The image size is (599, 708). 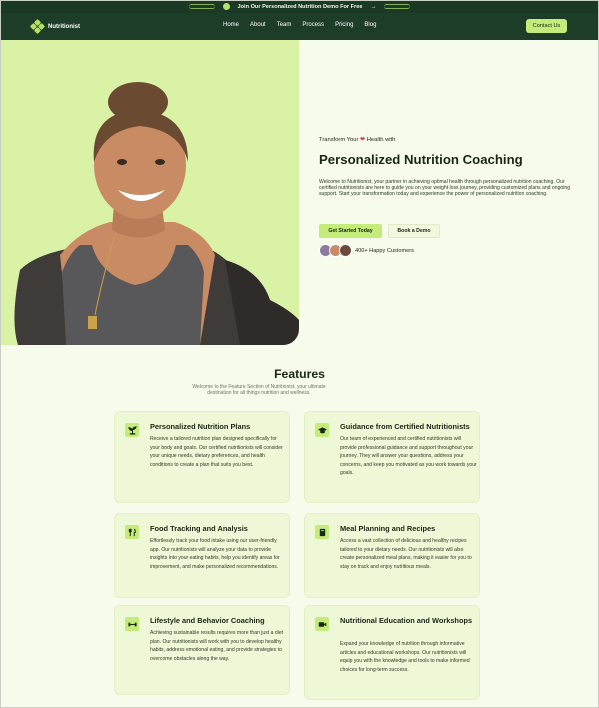 What do you see at coordinates (284, 25) in the screenshot?
I see `nav-item-team: Team` at bounding box center [284, 25].